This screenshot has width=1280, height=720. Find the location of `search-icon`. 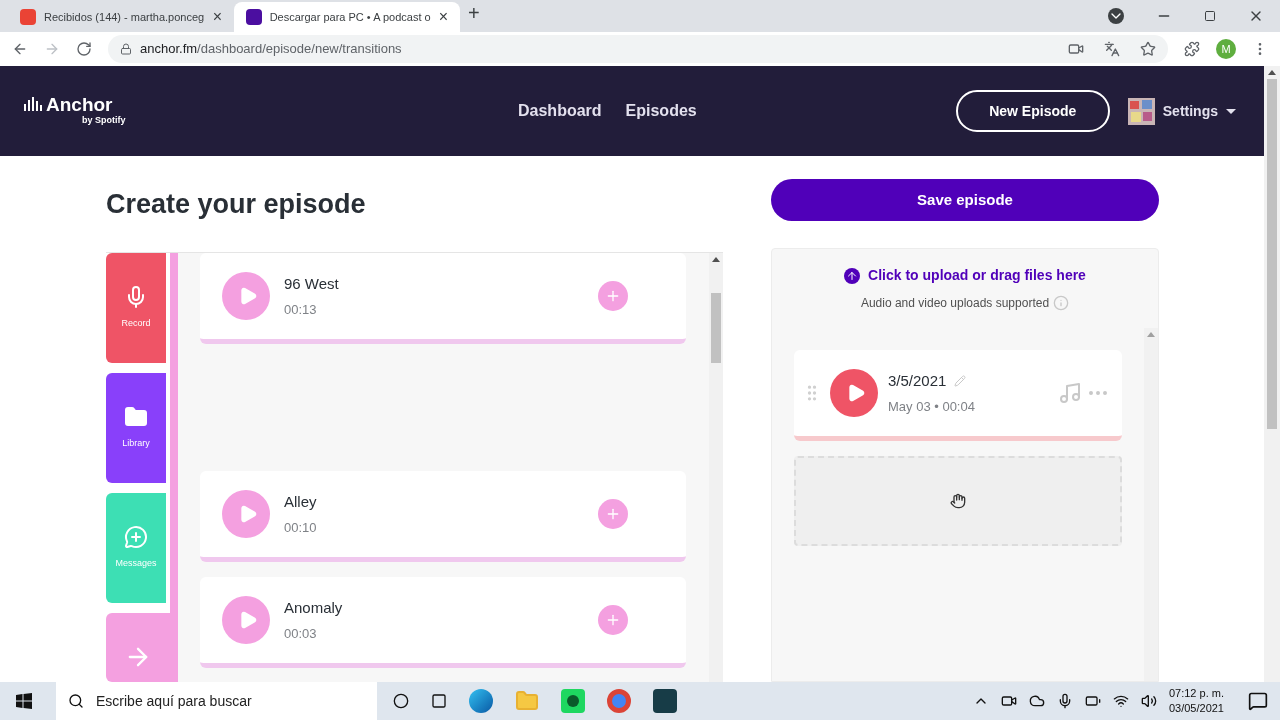

search-icon is located at coordinates (76, 701).